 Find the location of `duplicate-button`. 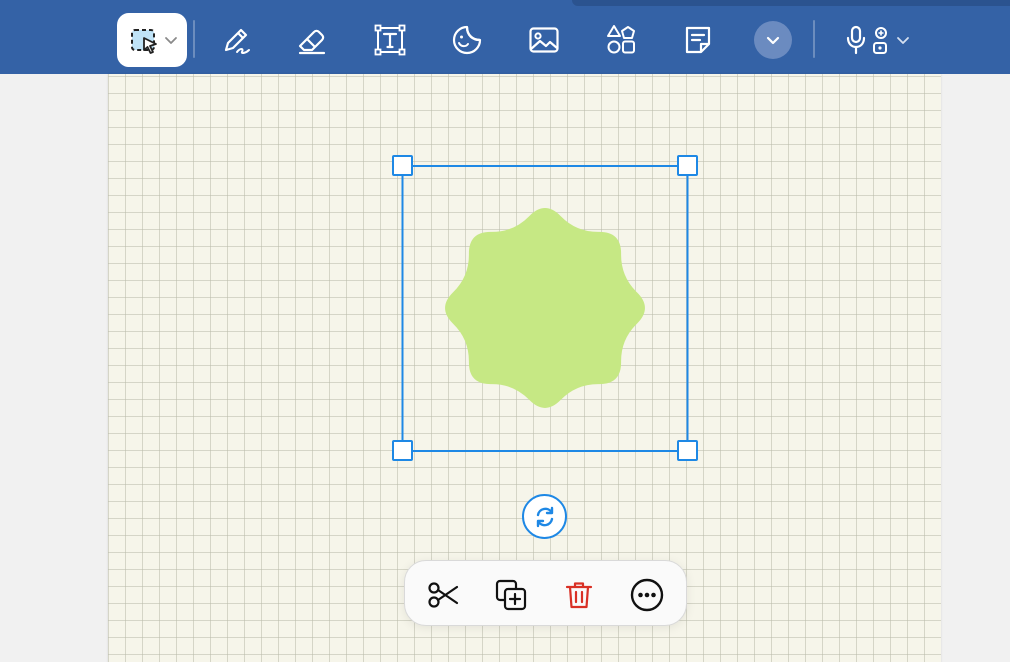

duplicate-button is located at coordinates (511, 595).